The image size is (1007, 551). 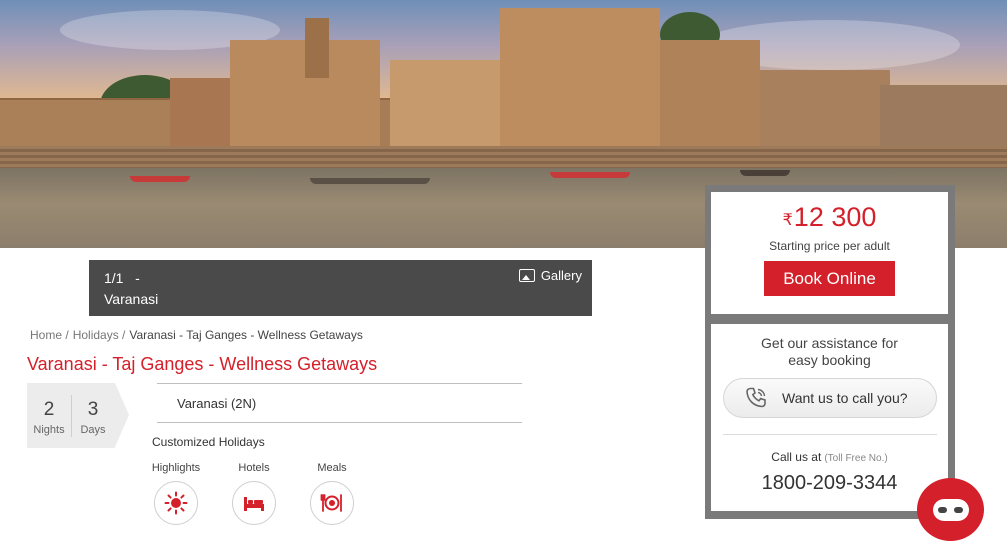 I want to click on price: ₹12 300, so click(x=829, y=217).